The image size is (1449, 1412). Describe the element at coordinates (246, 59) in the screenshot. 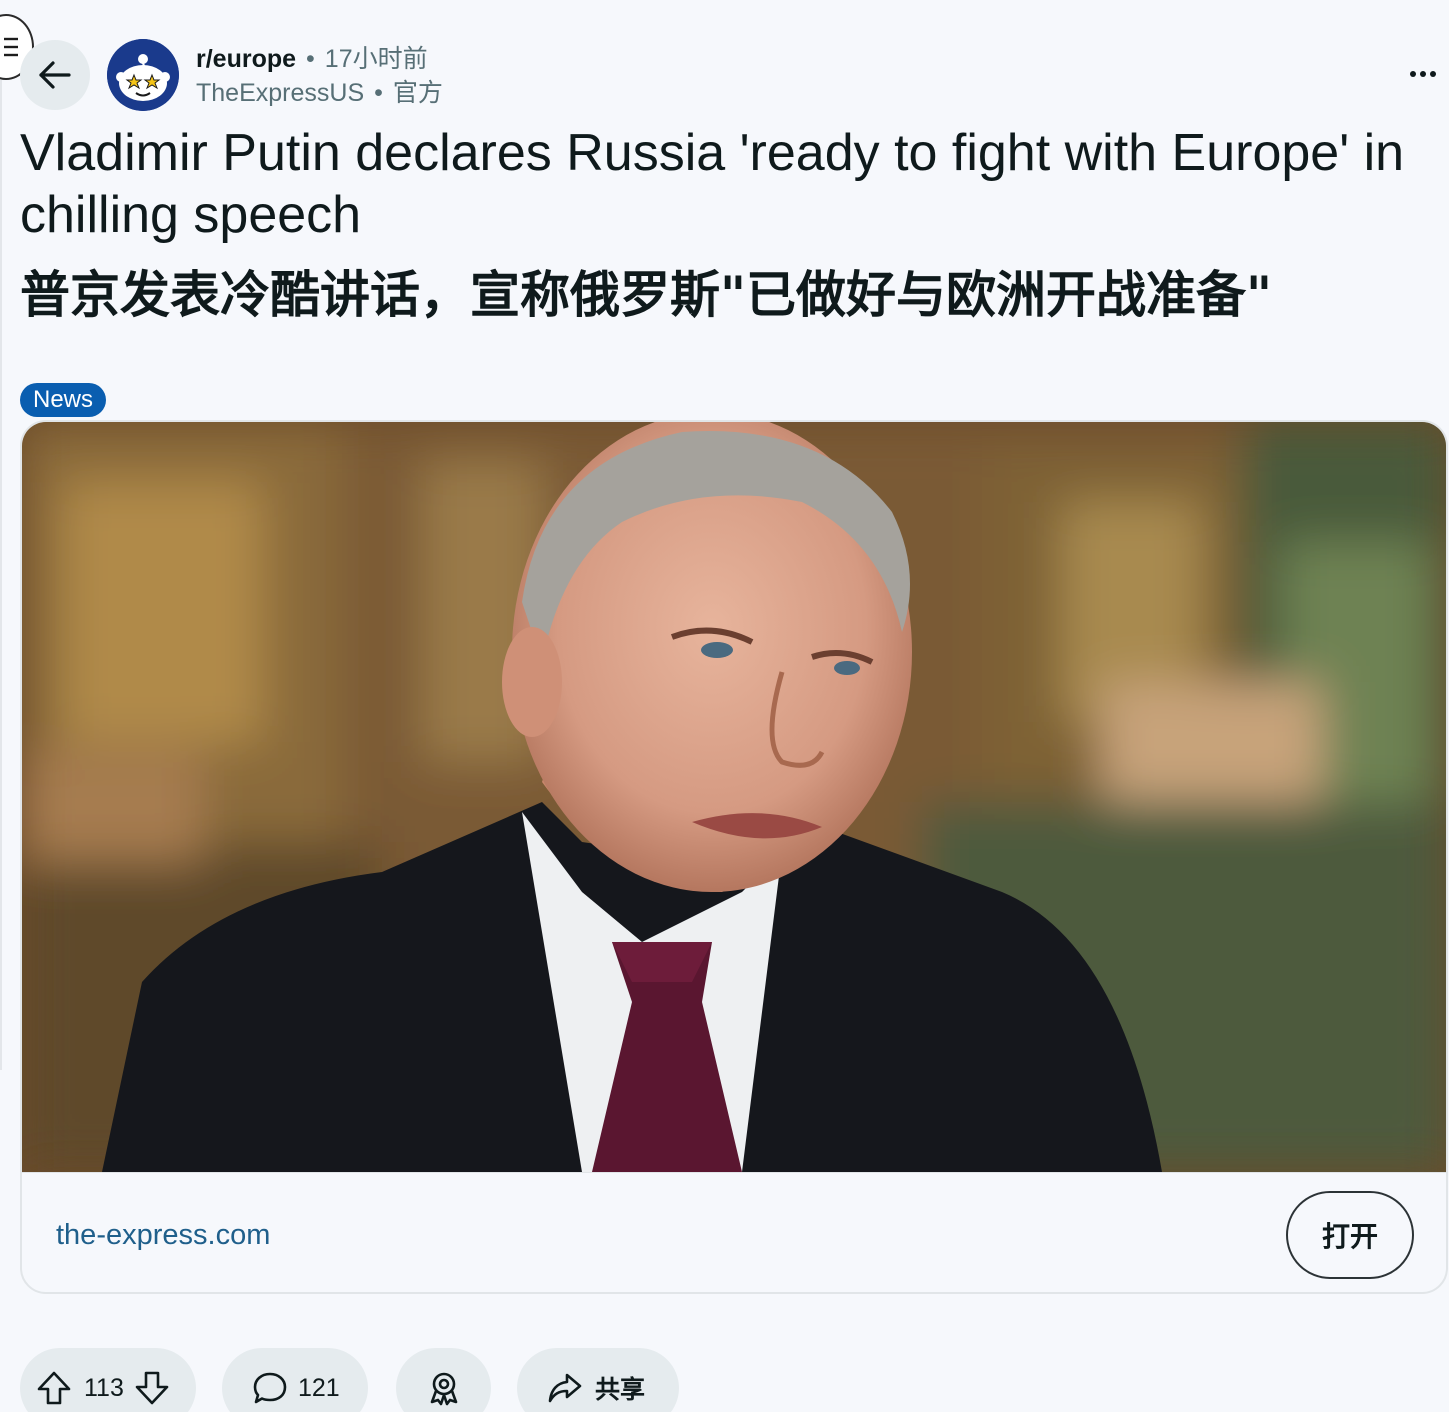

I see `subreddit-link: r/europe` at that location.